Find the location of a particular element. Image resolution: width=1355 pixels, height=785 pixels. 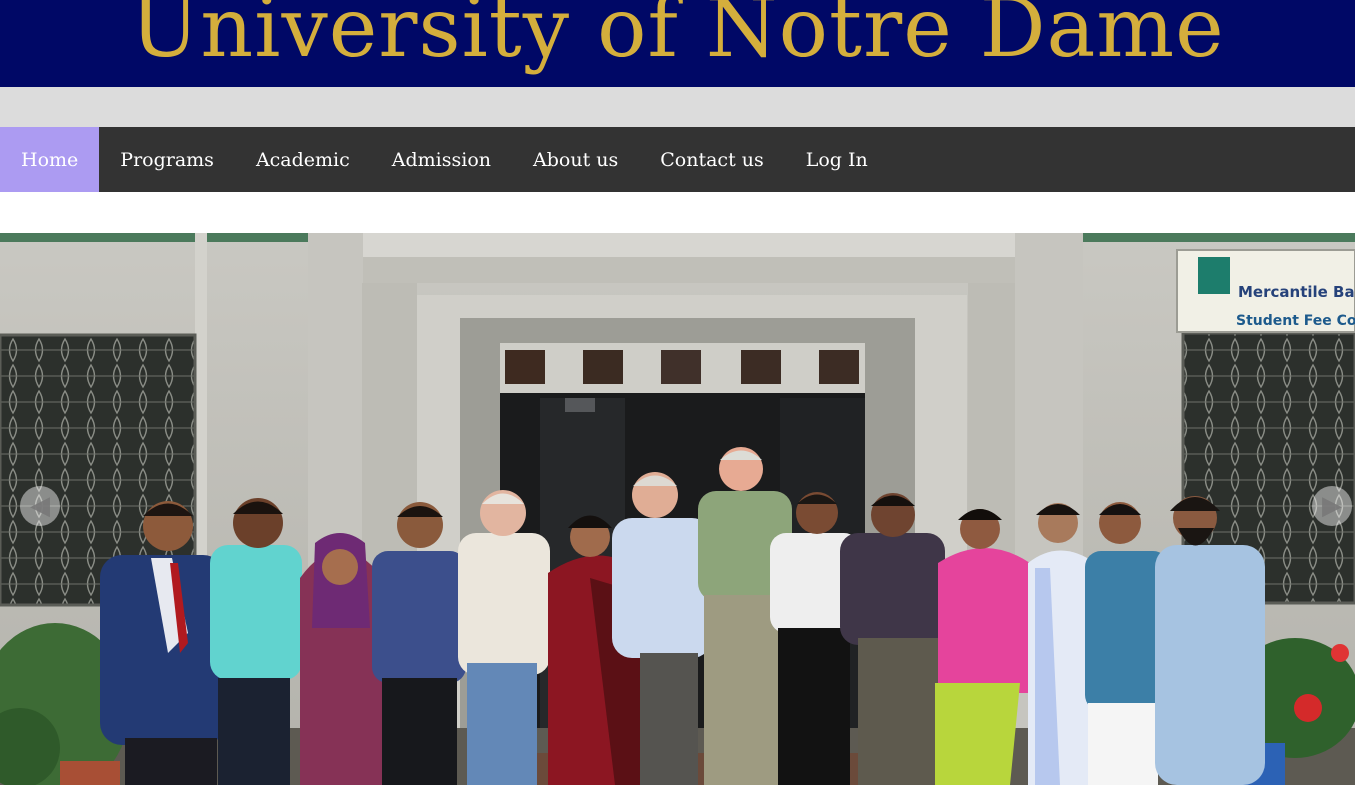

arrow-left-icon: ◀ is located at coordinates (40, 506).